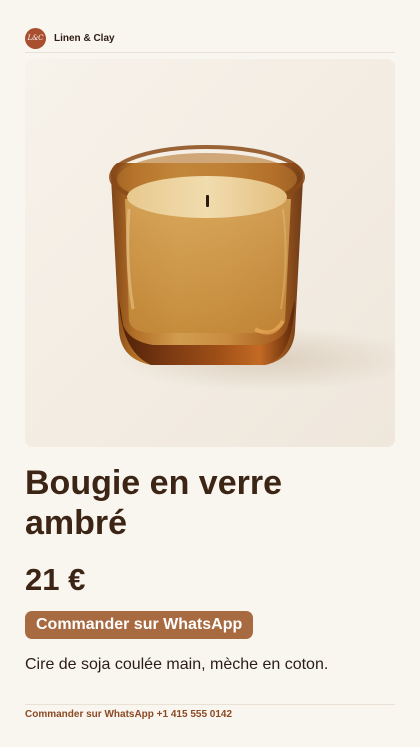 This screenshot has width=420, height=747. What do you see at coordinates (55, 579) in the screenshot?
I see `product-price: 21 €` at bounding box center [55, 579].